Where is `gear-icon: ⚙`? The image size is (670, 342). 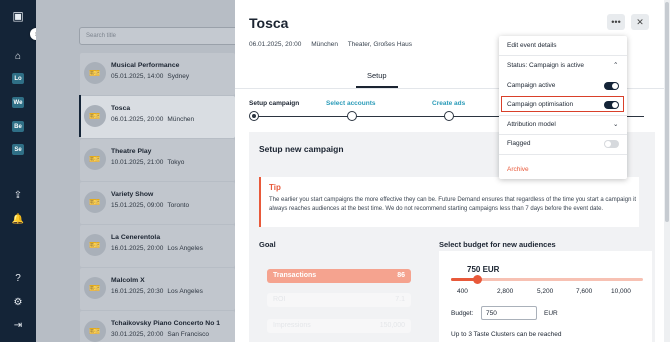
gear-icon: ⚙ is located at coordinates (18, 302).